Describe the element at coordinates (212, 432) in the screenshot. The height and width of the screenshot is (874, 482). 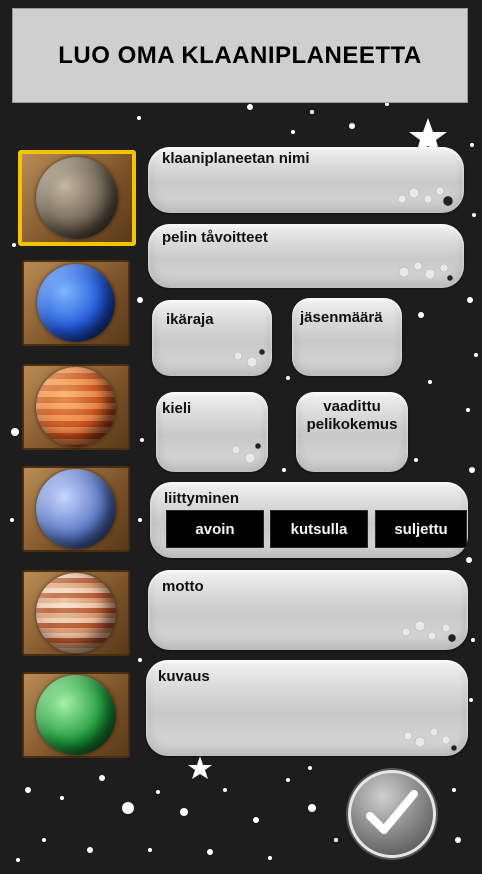
I see `language-field: kieli` at that location.